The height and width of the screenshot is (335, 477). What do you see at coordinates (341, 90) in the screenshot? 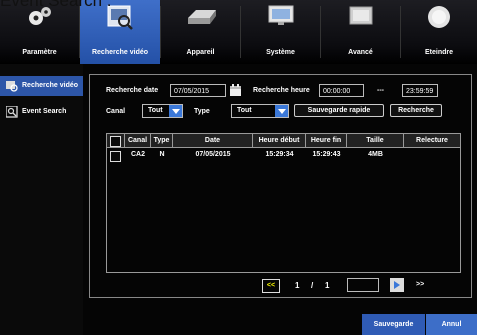
I see `time-start-field: 00:00:00` at bounding box center [341, 90].